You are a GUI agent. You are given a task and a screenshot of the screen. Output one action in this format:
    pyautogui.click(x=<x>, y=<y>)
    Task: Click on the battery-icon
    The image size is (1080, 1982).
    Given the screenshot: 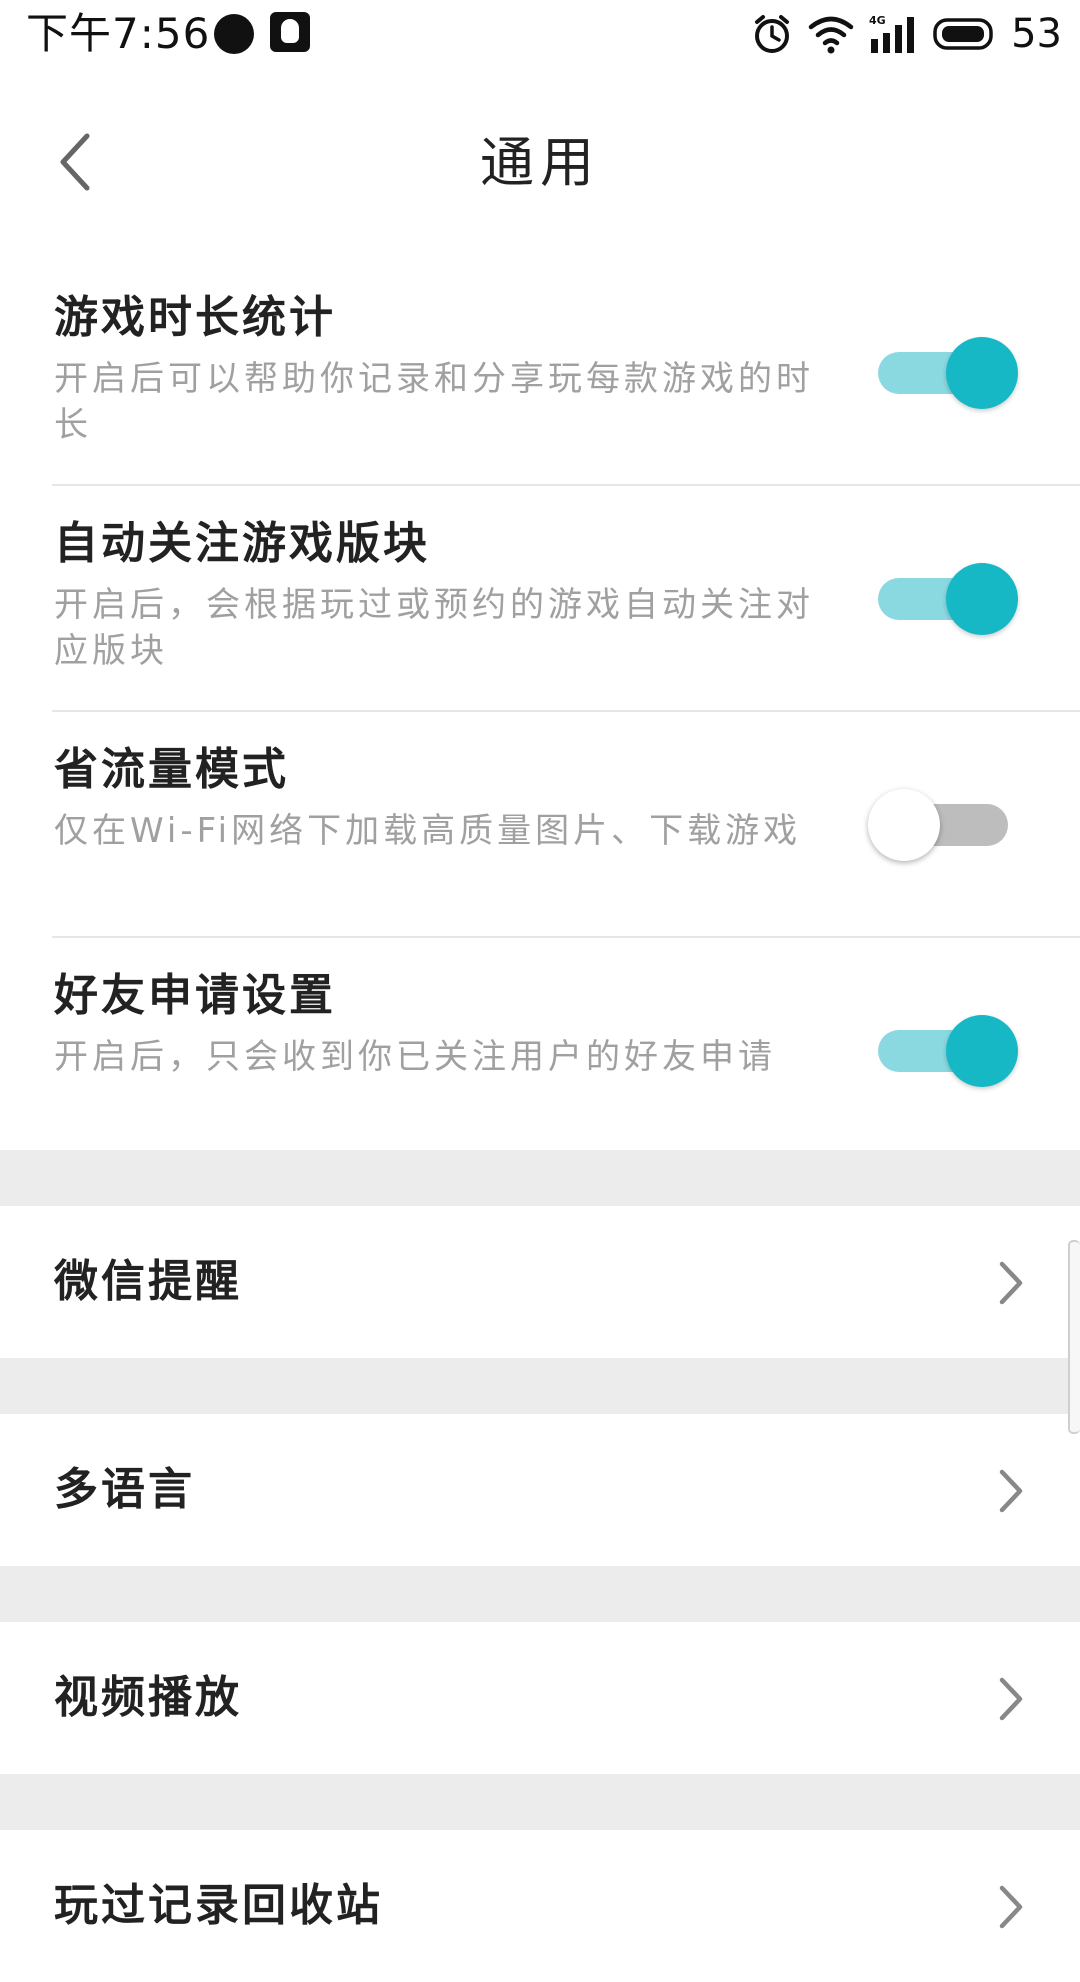 What is the action you would take?
    pyautogui.click(x=965, y=34)
    